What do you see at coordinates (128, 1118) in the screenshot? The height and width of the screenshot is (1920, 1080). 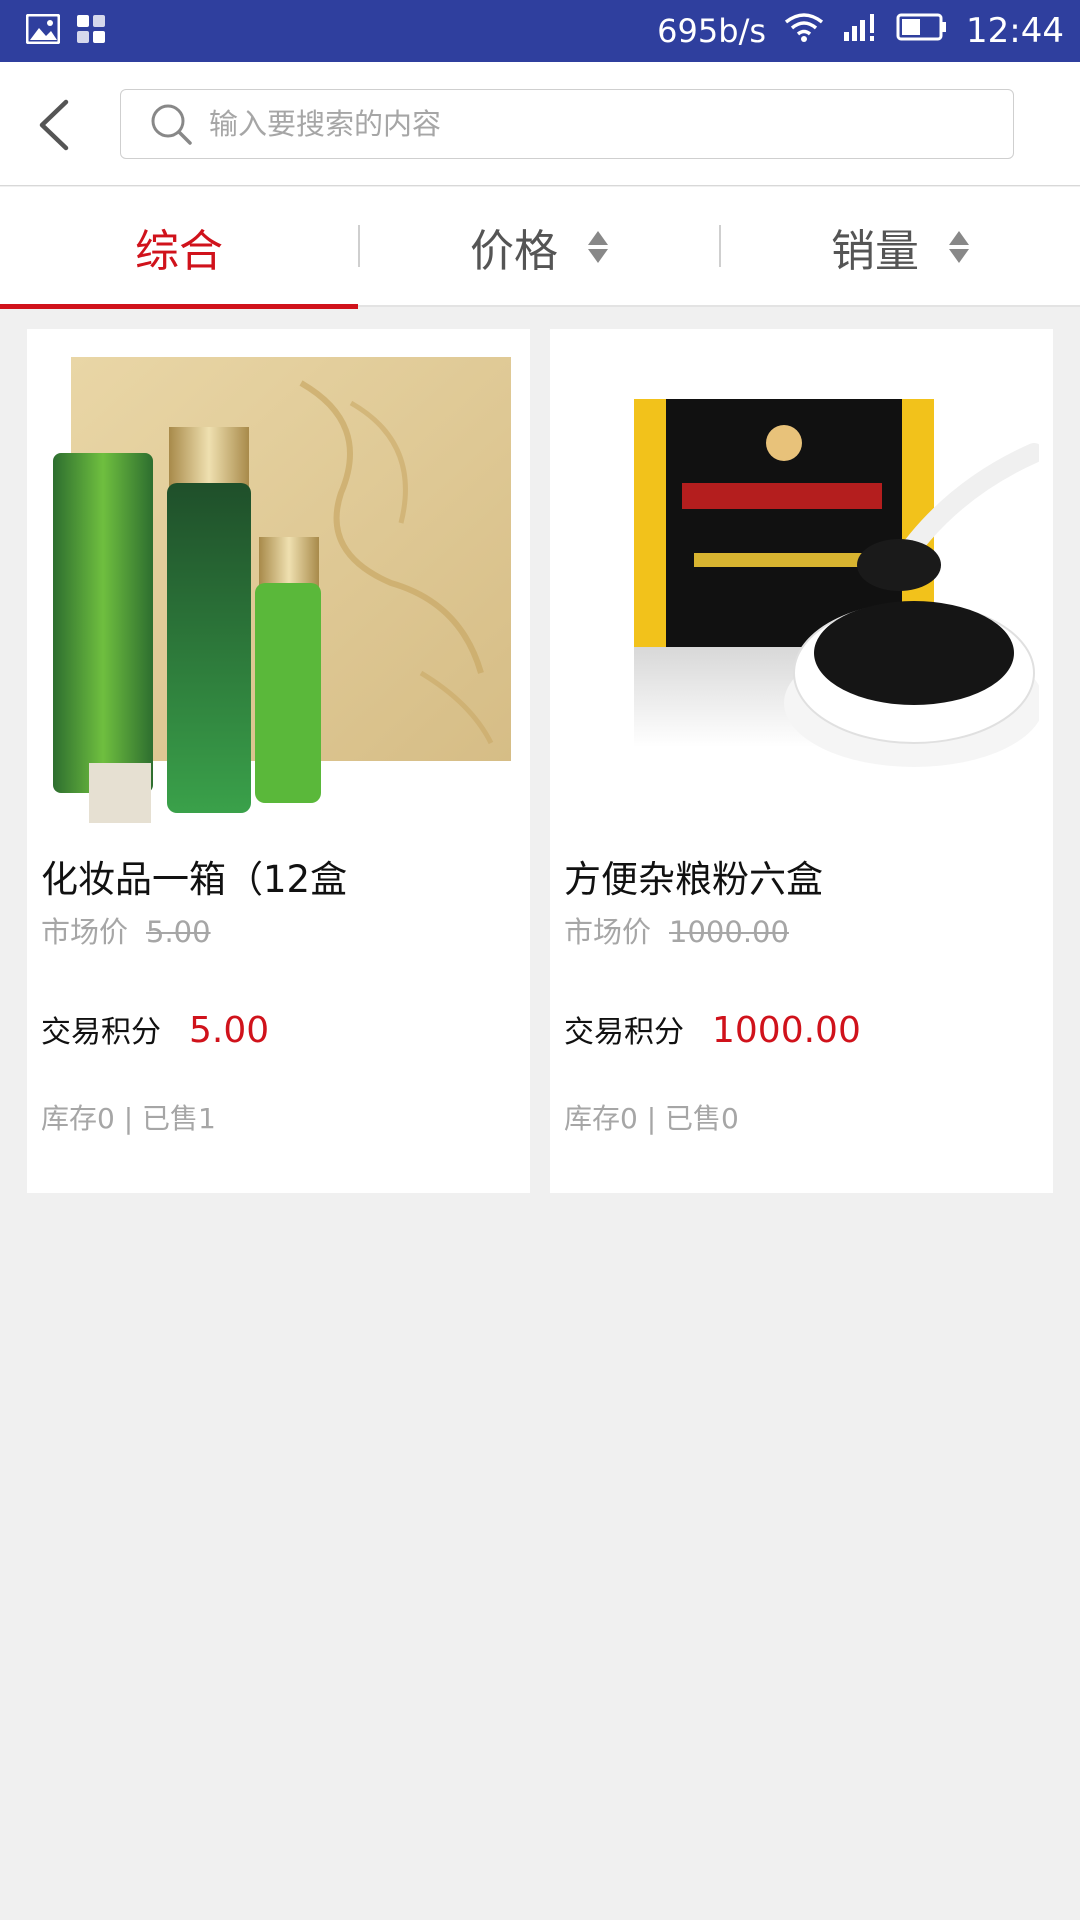 I see `stock-sold: 库存0 | 已售1` at bounding box center [128, 1118].